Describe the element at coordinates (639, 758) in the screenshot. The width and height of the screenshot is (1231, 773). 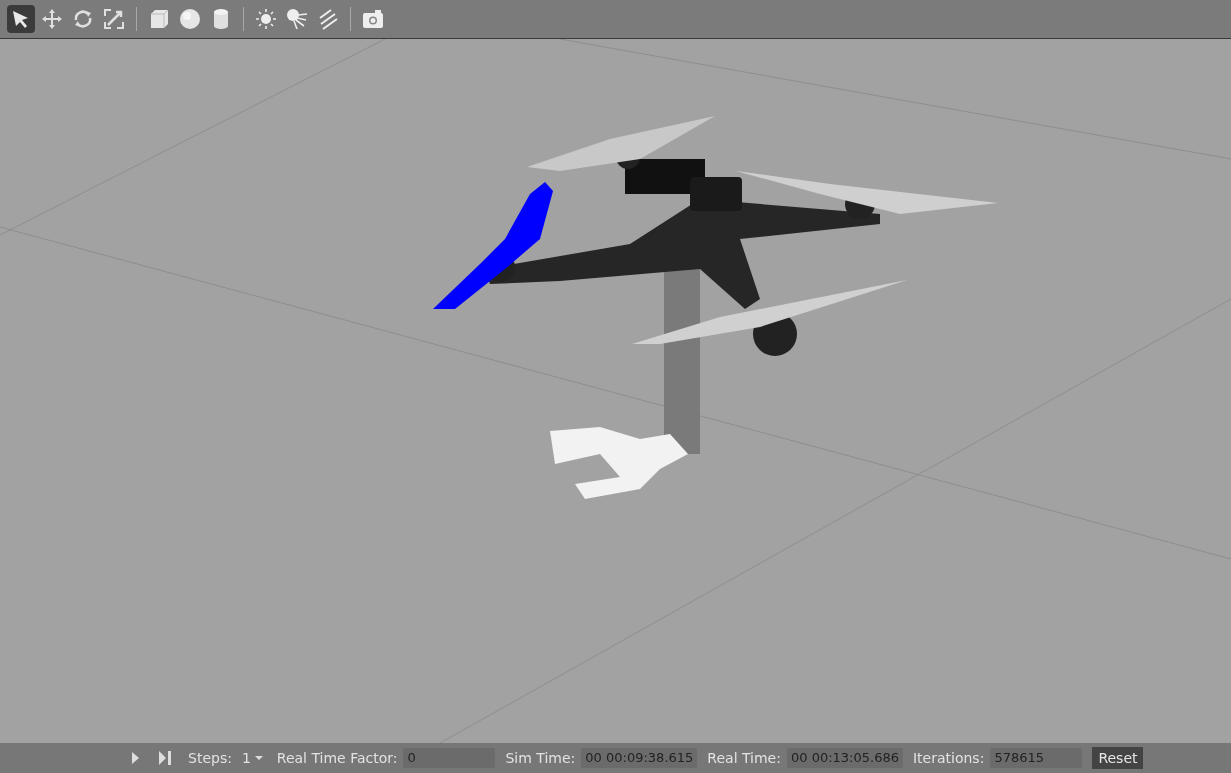
I see `readout-field: 00 00:09:38.615` at that location.